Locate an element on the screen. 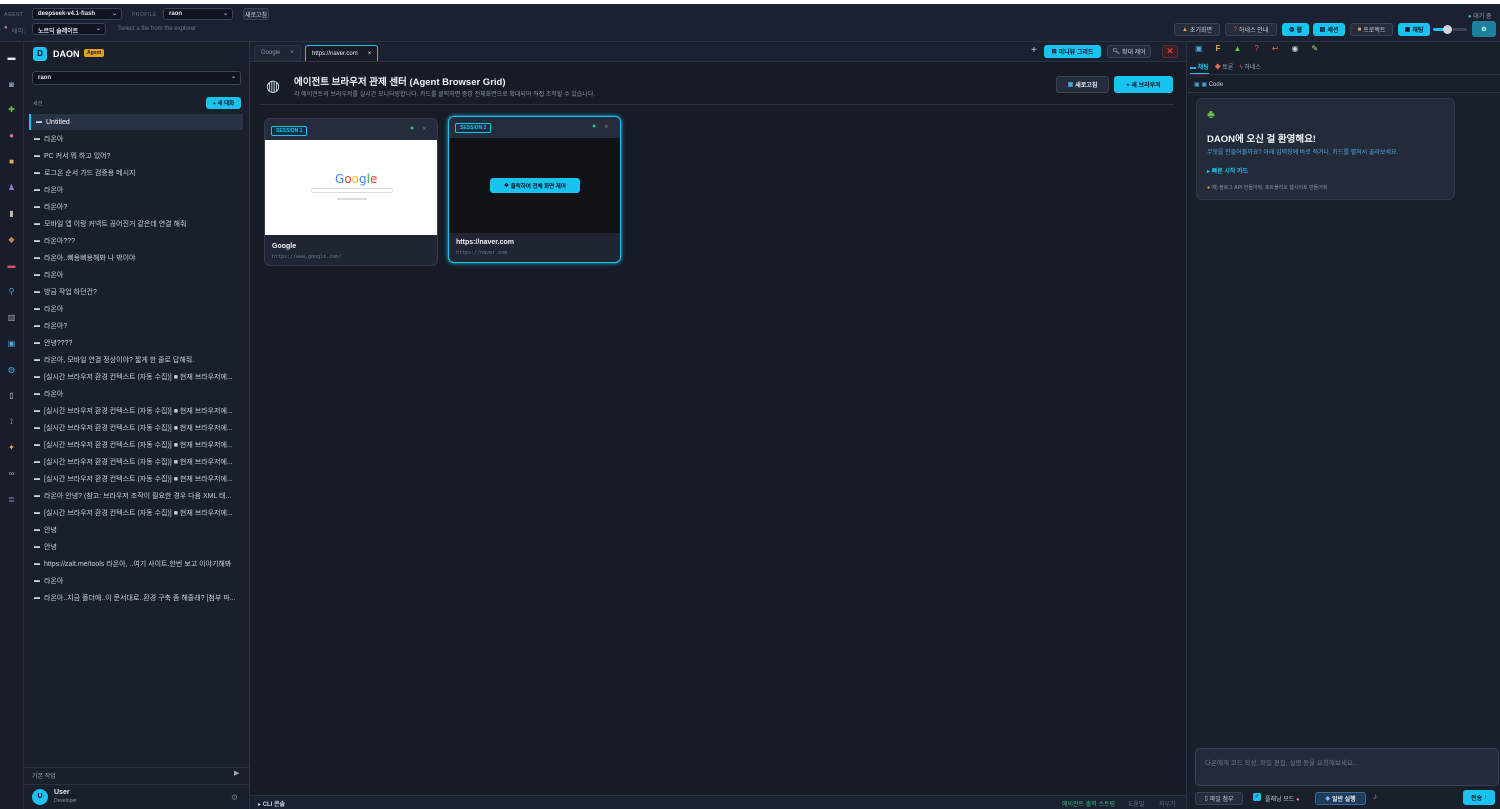 Image resolution: width=1500 pixels, height=809 pixels. web-button: ◍ 웹 is located at coordinates (1295, 29).